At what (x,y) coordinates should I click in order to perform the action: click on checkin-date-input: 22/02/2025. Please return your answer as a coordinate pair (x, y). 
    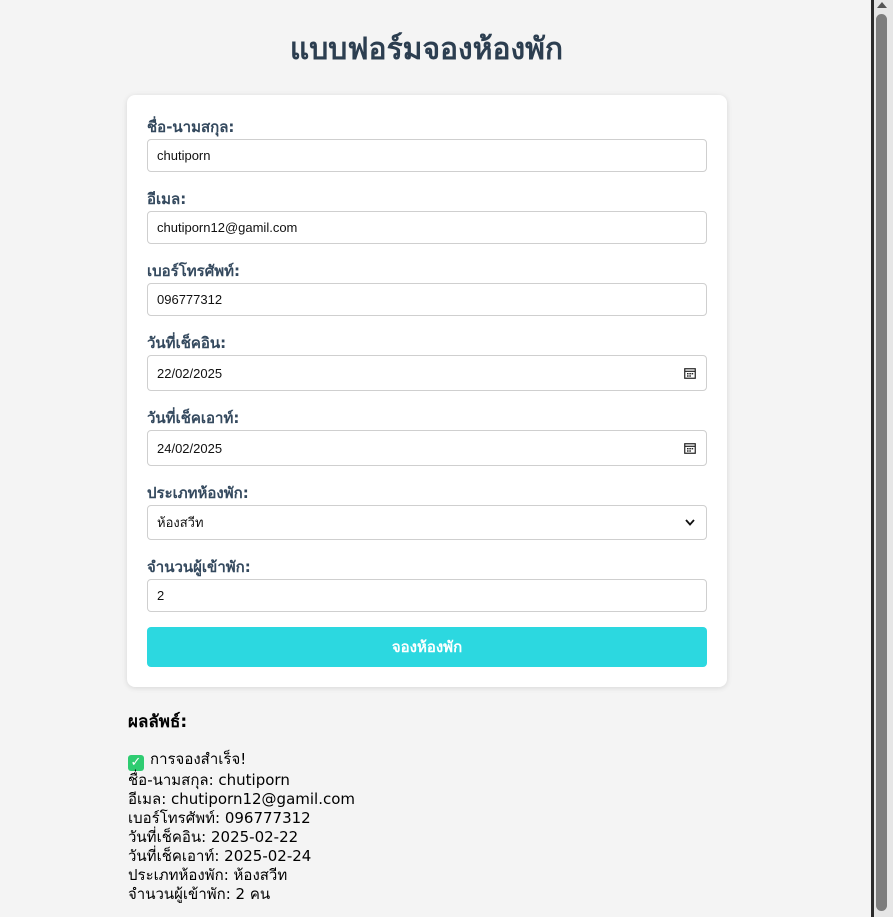
    Looking at the image, I should click on (427, 373).